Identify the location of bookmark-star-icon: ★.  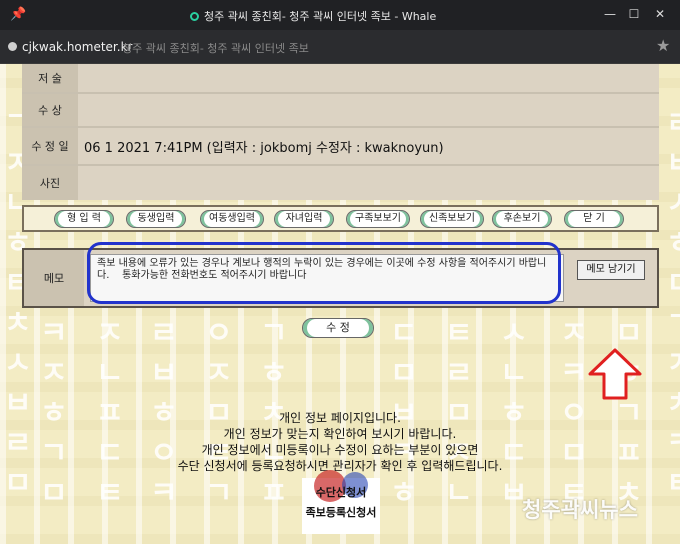
(663, 45).